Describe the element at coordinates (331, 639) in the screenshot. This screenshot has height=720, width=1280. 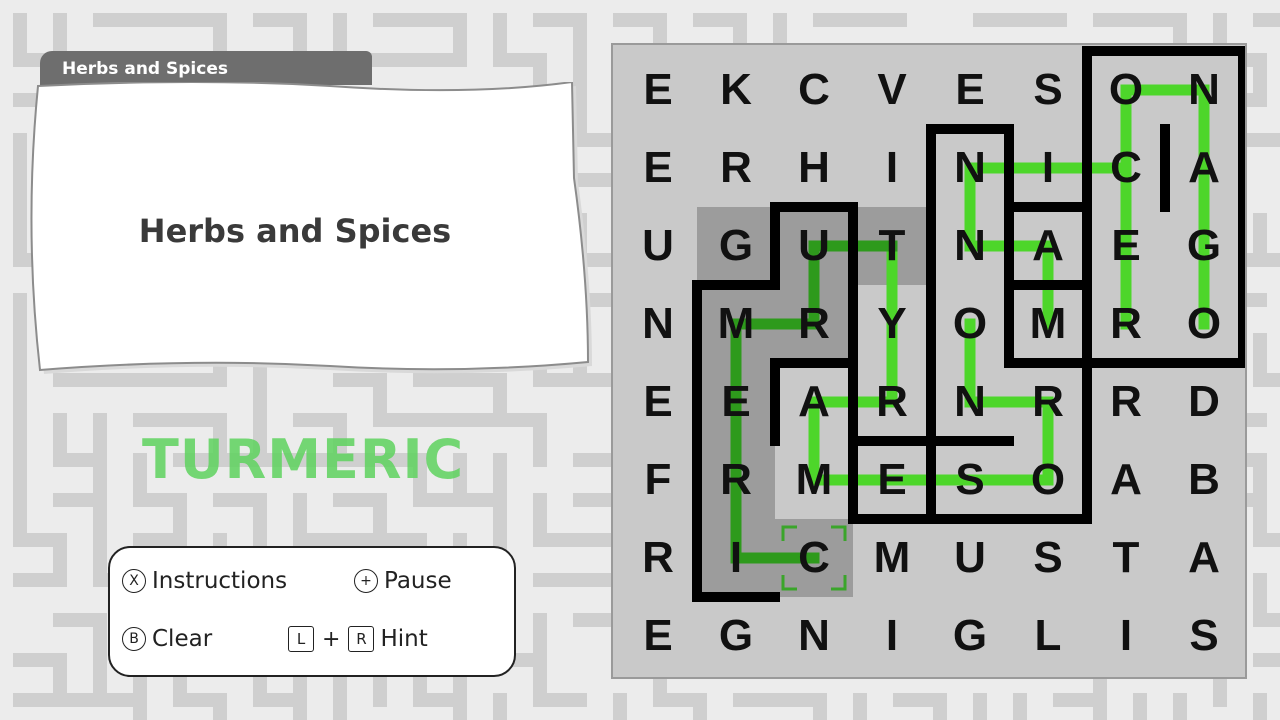
I see `hint-plus: +` at that location.